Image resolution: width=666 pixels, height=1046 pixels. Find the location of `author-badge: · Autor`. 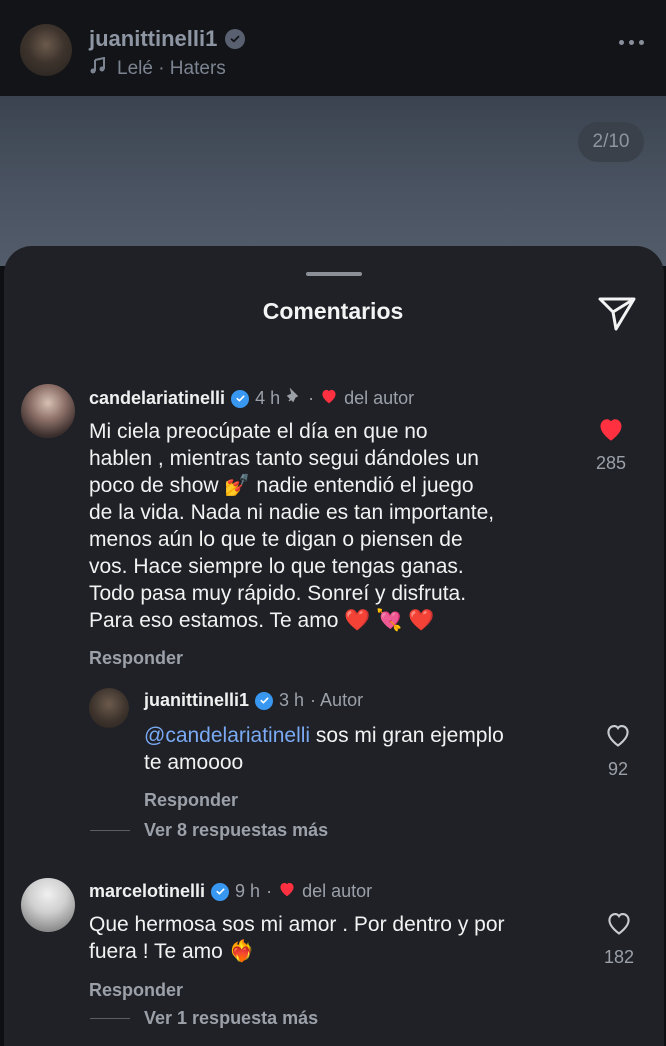

author-badge: · Autor is located at coordinates (337, 700).